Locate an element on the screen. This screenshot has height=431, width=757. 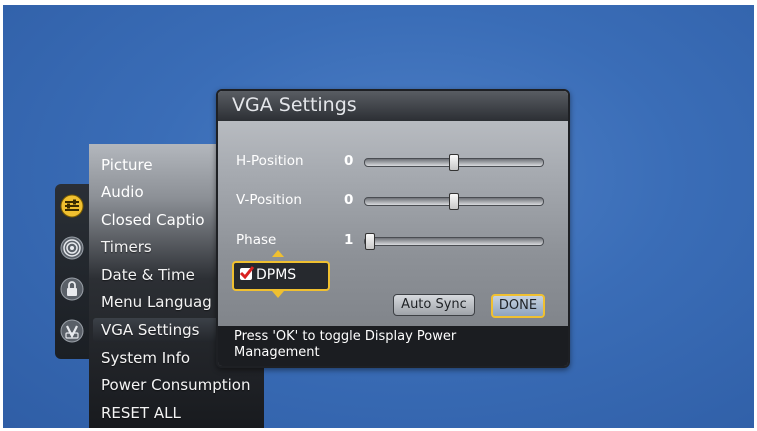
v-position-slider is located at coordinates (454, 201).